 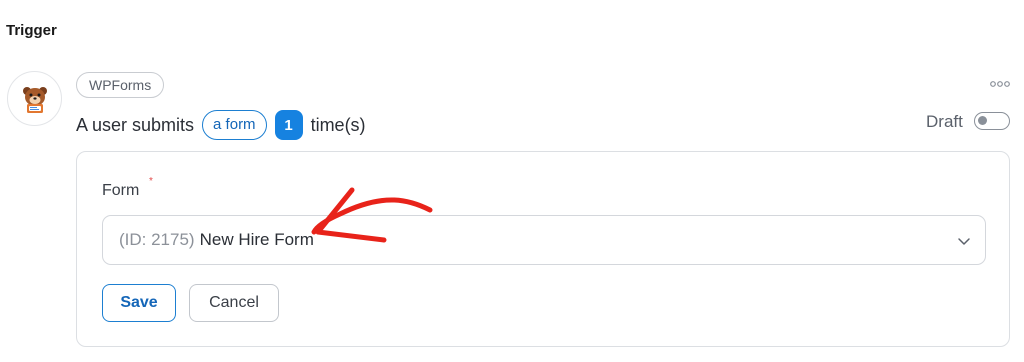 I want to click on required-asterisk: *, so click(x=151, y=181).